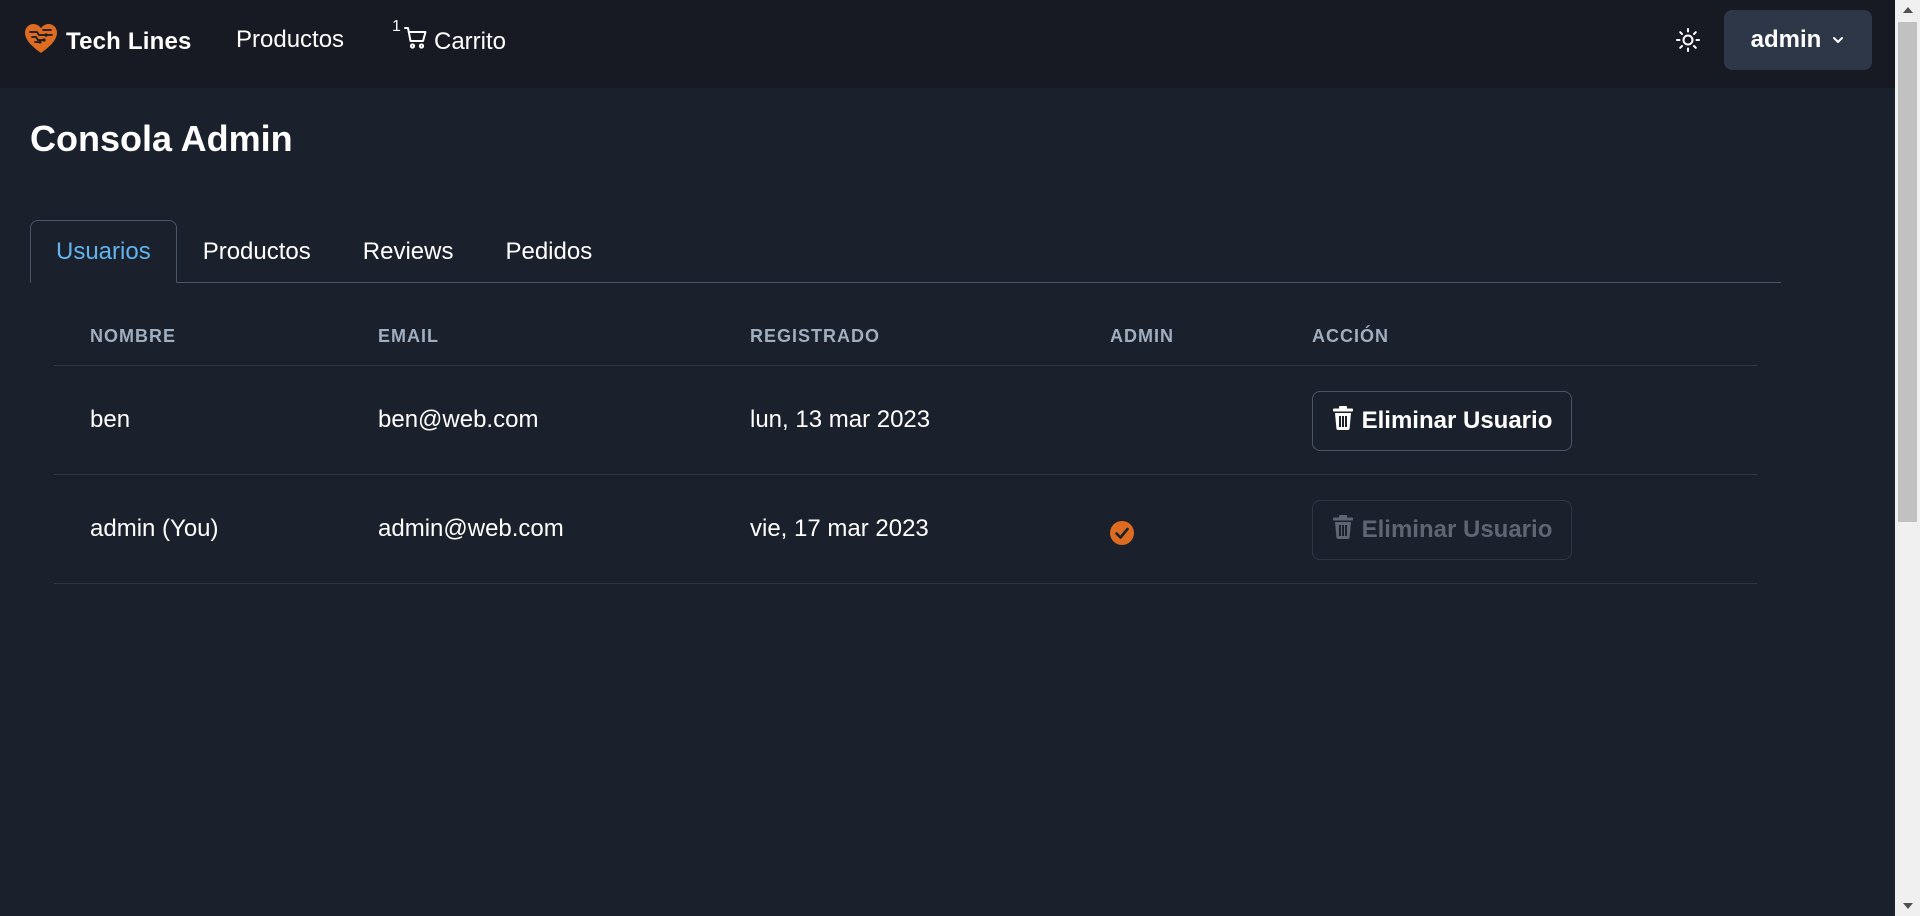  I want to click on column-header-name: NOMBRE, so click(133, 336).